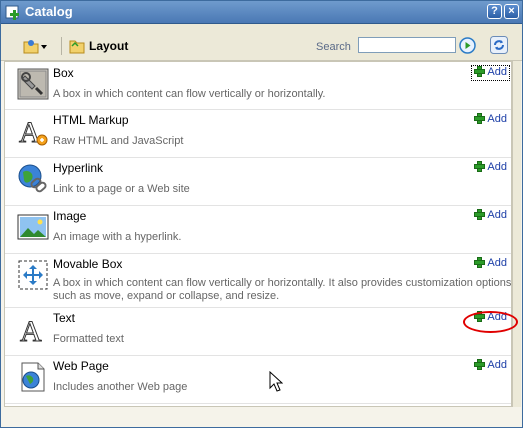 This screenshot has width=523, height=428. I want to click on add-html-markup-button: Add, so click(490, 120).